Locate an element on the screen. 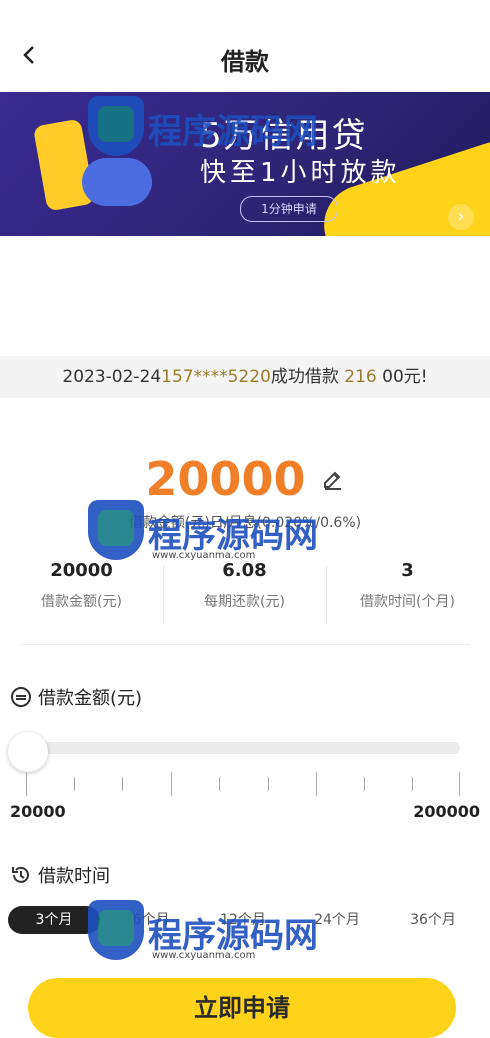  stat-label: 每期还款(元) is located at coordinates (244, 602).